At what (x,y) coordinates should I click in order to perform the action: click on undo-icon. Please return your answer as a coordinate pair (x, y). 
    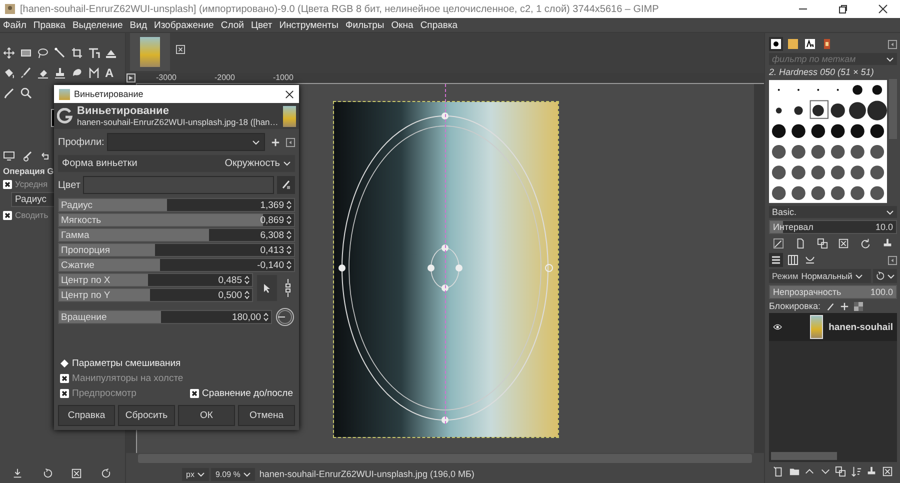
    Looking at the image, I should click on (45, 156).